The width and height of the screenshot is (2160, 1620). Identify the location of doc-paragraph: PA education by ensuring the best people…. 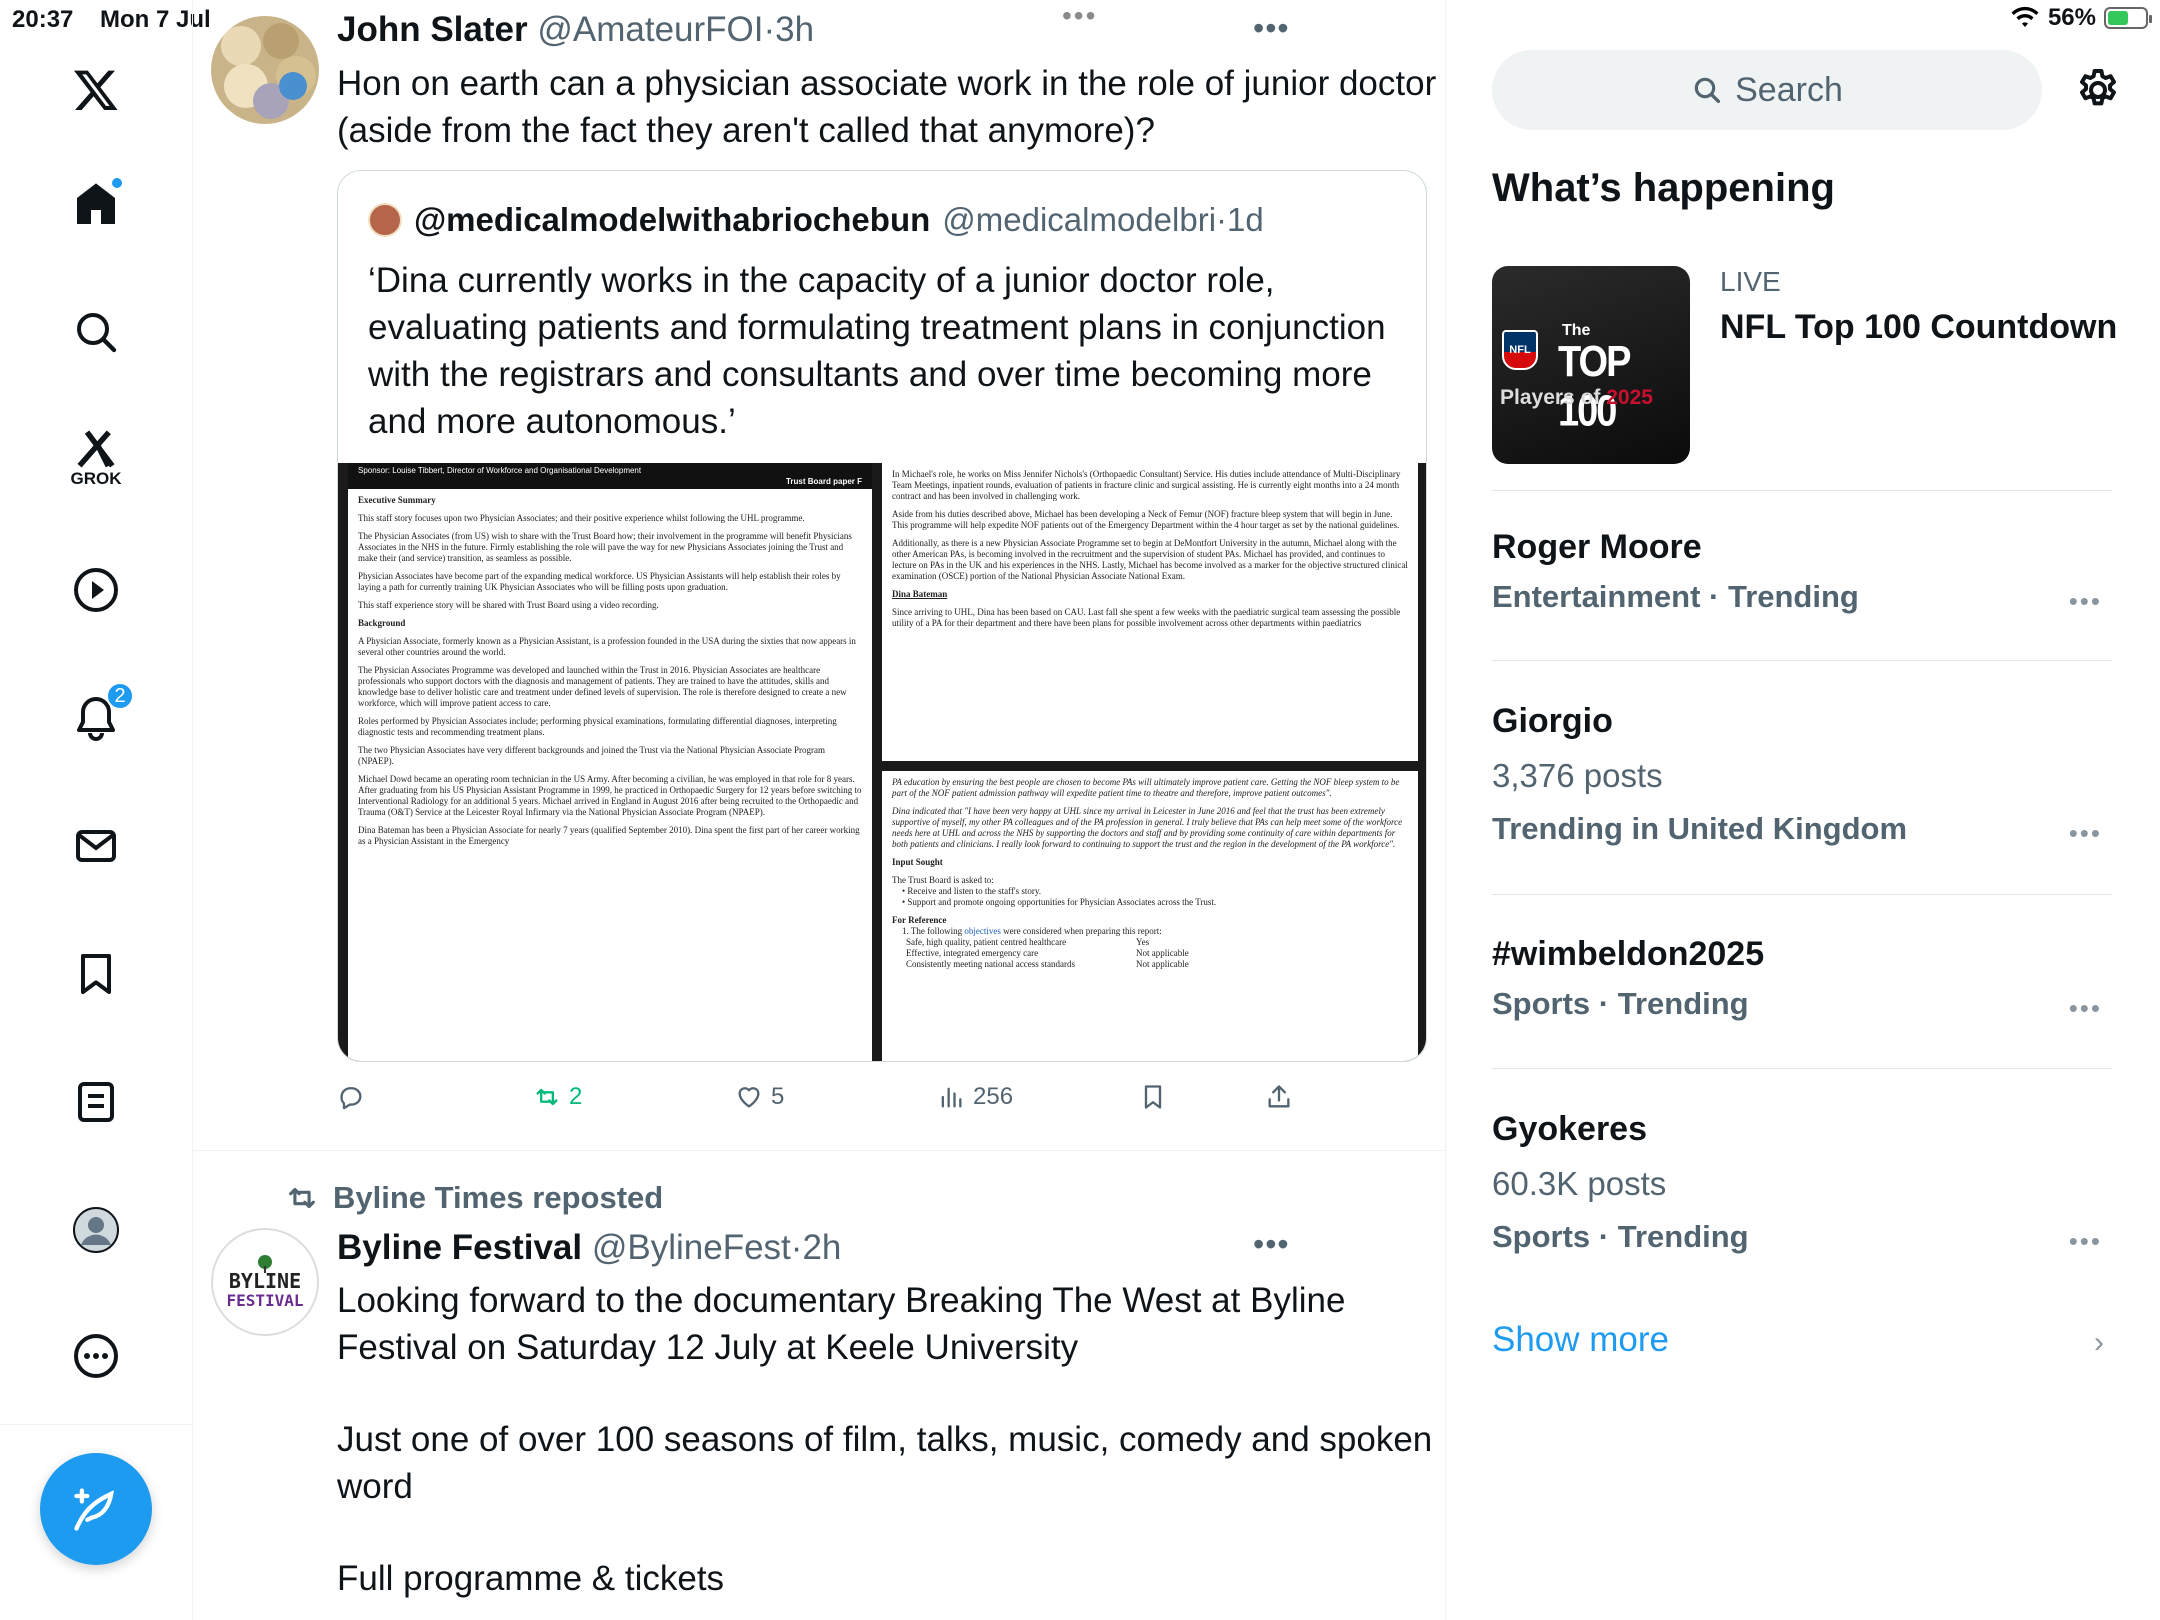
(1146, 787).